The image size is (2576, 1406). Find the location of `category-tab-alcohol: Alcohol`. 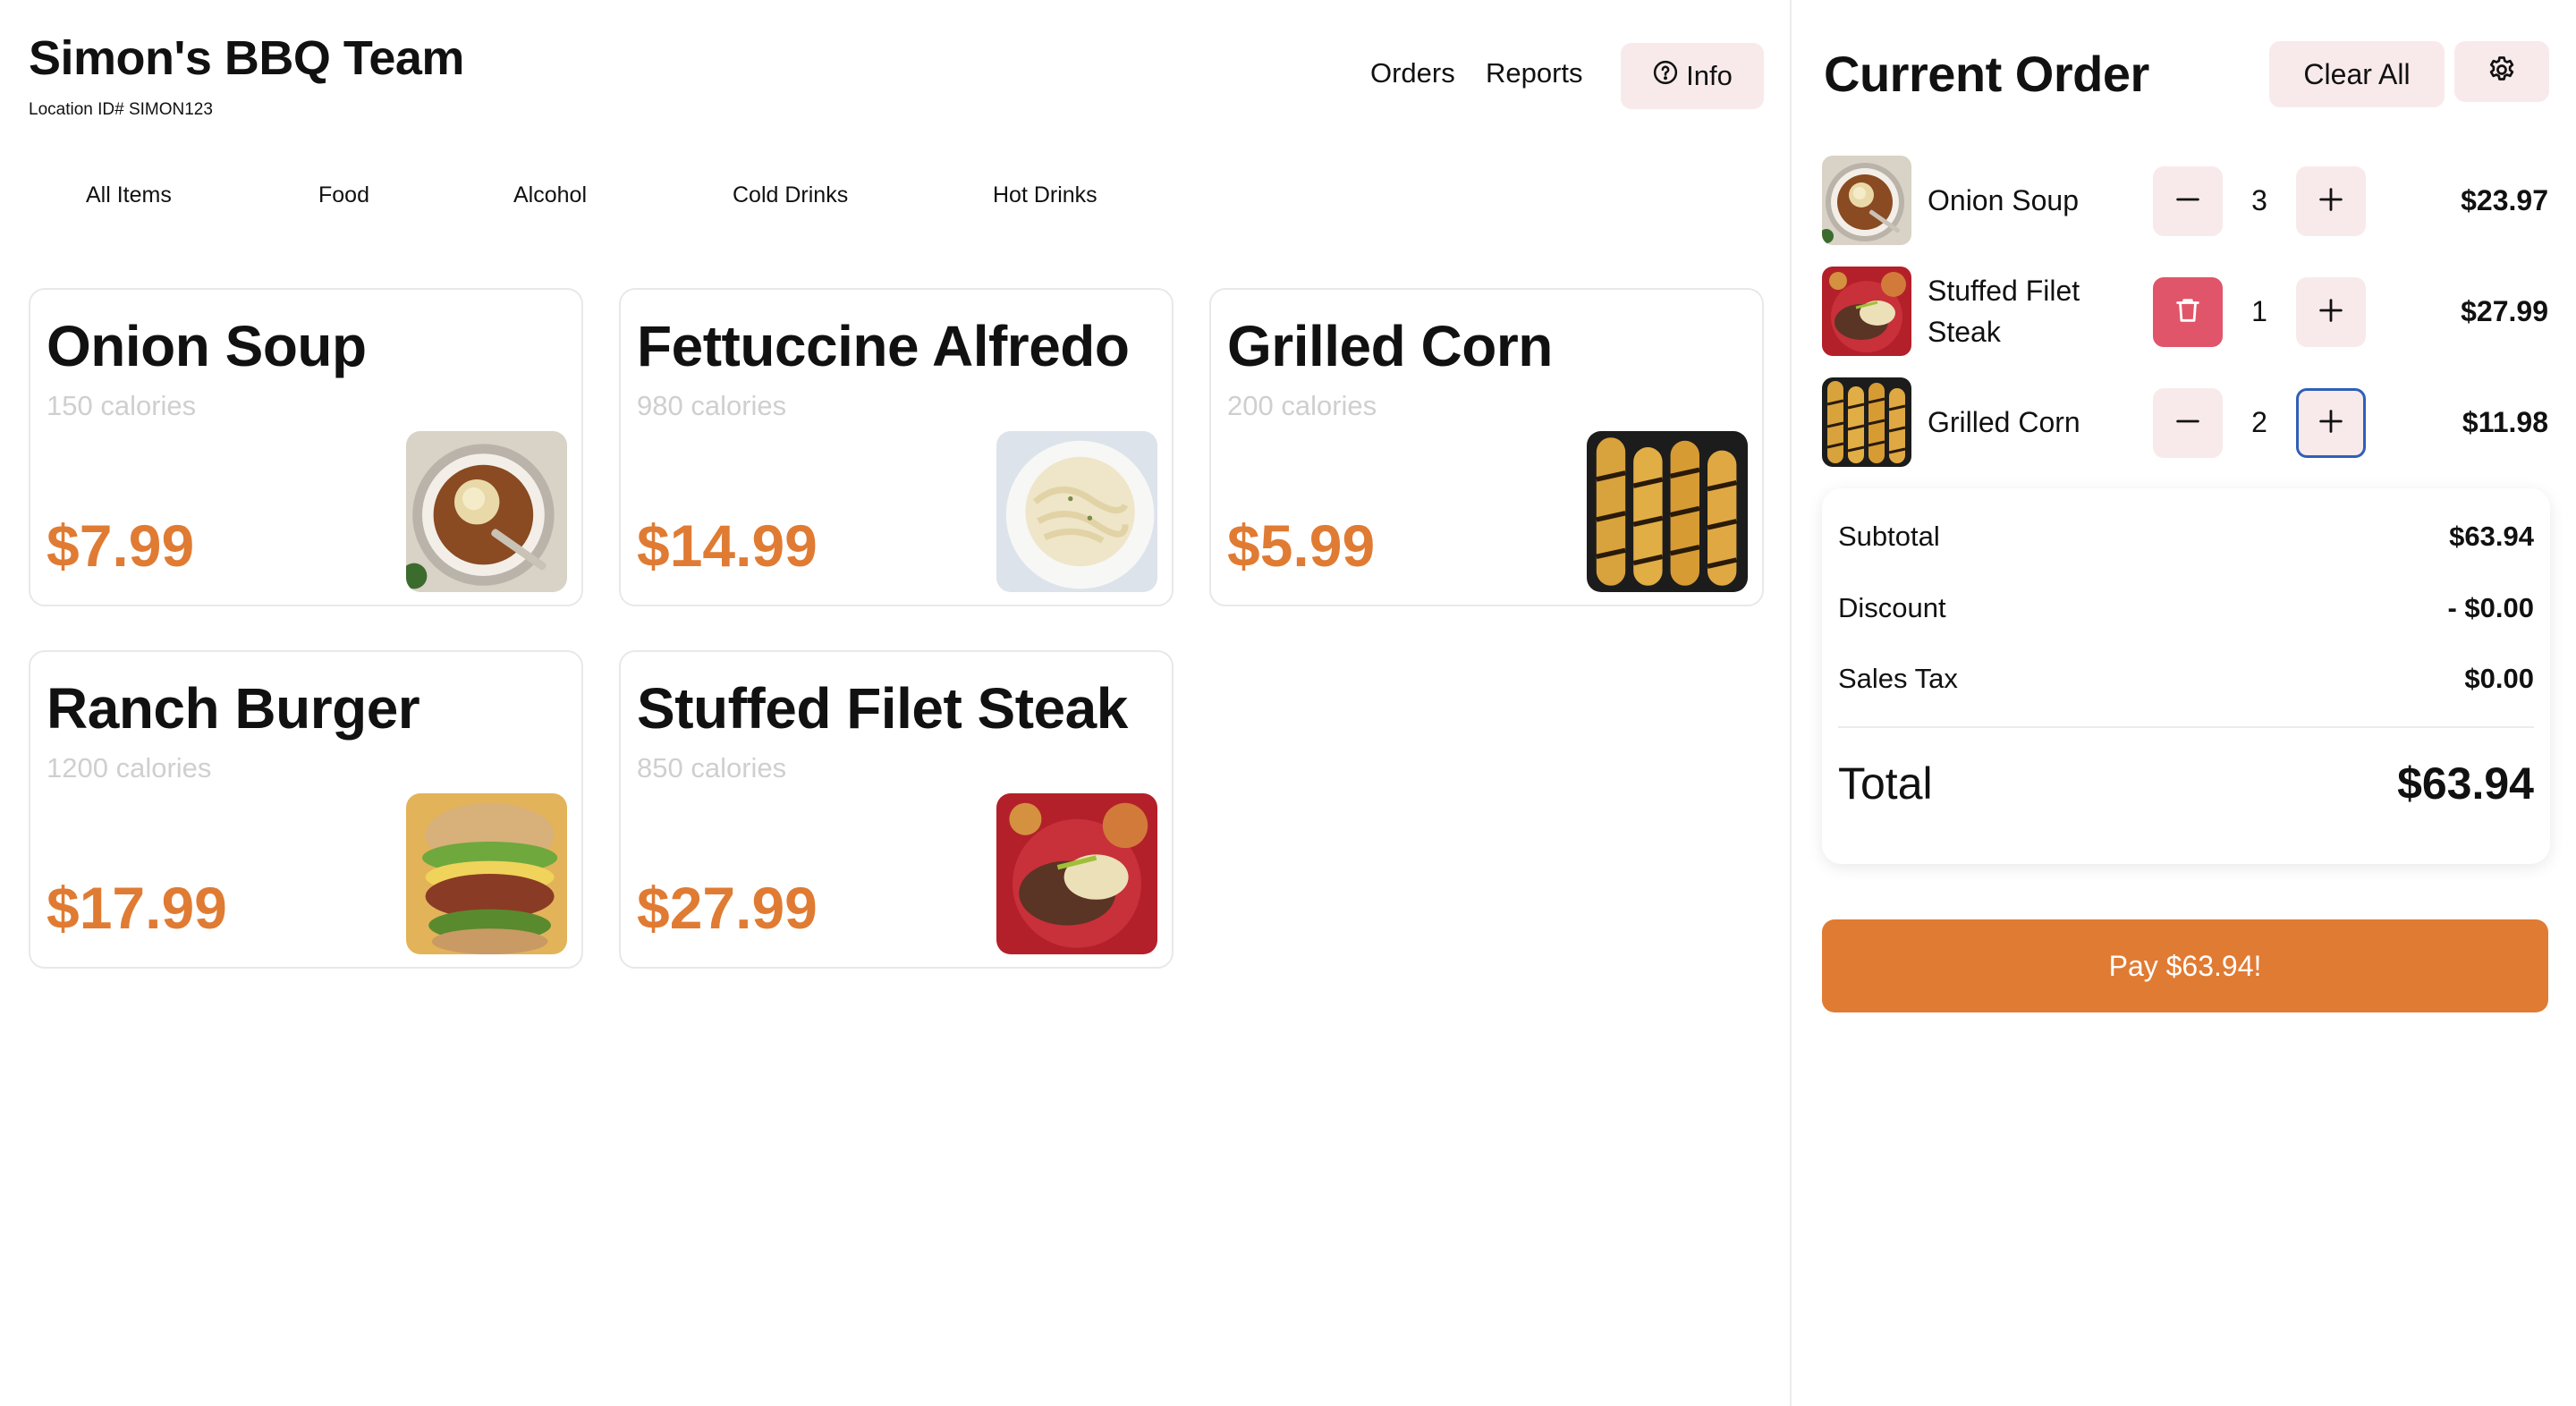

category-tab-alcohol: Alcohol is located at coordinates (550, 195).